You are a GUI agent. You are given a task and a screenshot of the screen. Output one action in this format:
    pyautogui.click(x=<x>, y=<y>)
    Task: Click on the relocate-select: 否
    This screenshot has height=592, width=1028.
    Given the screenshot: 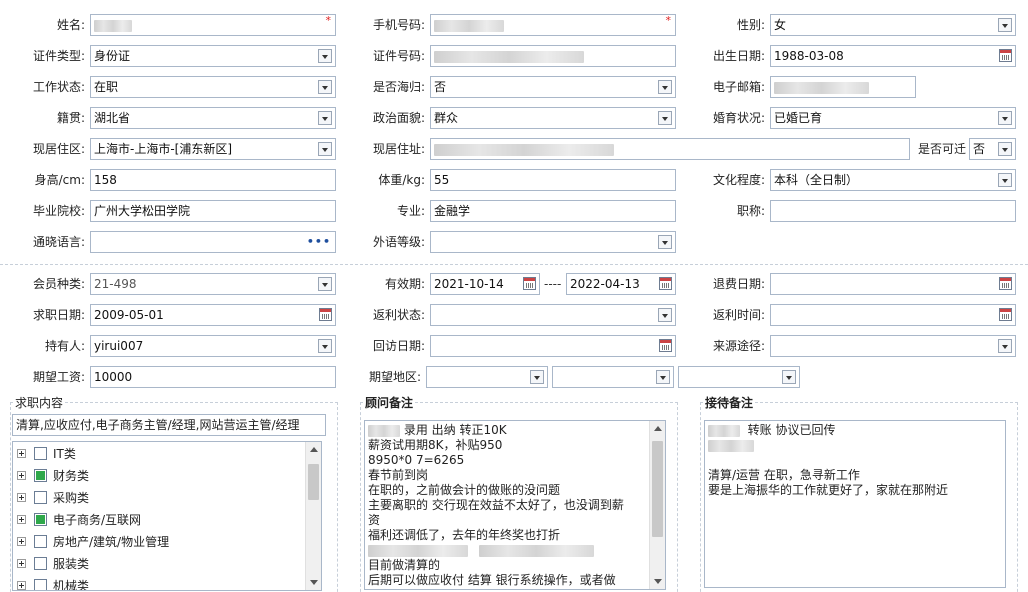 What is the action you would take?
    pyautogui.click(x=992, y=149)
    